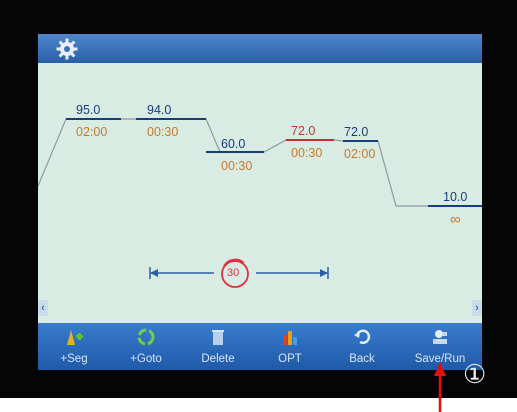 Image resolution: width=517 pixels, height=412 pixels. Describe the element at coordinates (146, 337) in the screenshot. I see `recycle-icon` at that location.